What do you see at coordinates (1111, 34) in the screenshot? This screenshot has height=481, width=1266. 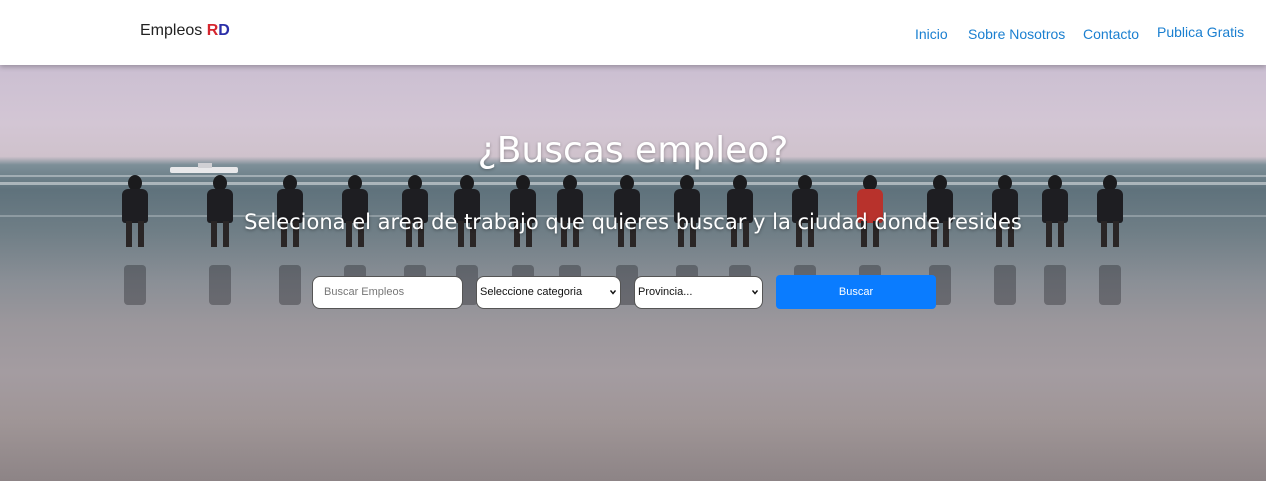 I see `nav-link-contacto: Contacto` at bounding box center [1111, 34].